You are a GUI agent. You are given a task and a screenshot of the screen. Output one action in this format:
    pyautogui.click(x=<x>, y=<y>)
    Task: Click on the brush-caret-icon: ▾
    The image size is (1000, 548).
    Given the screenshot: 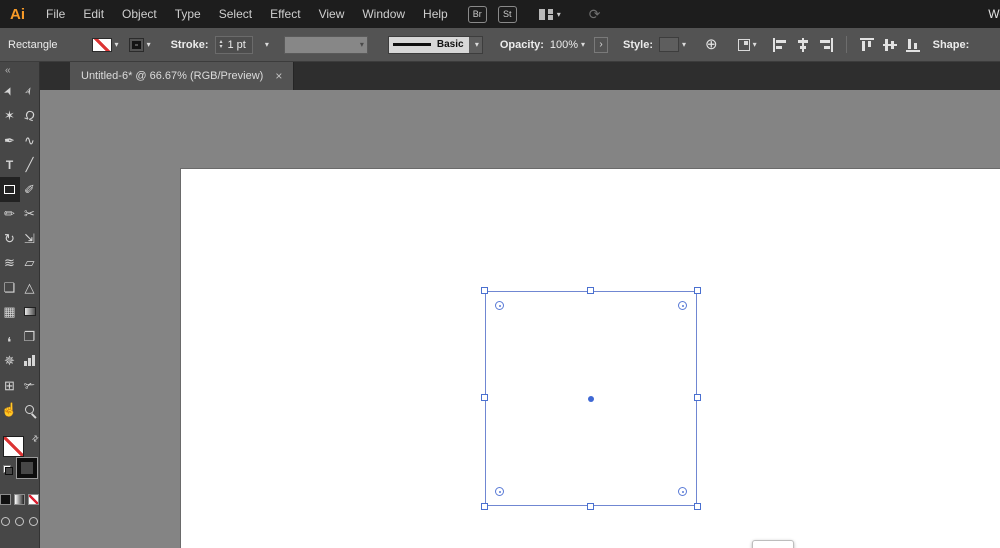 What is the action you would take?
    pyautogui.click(x=476, y=44)
    